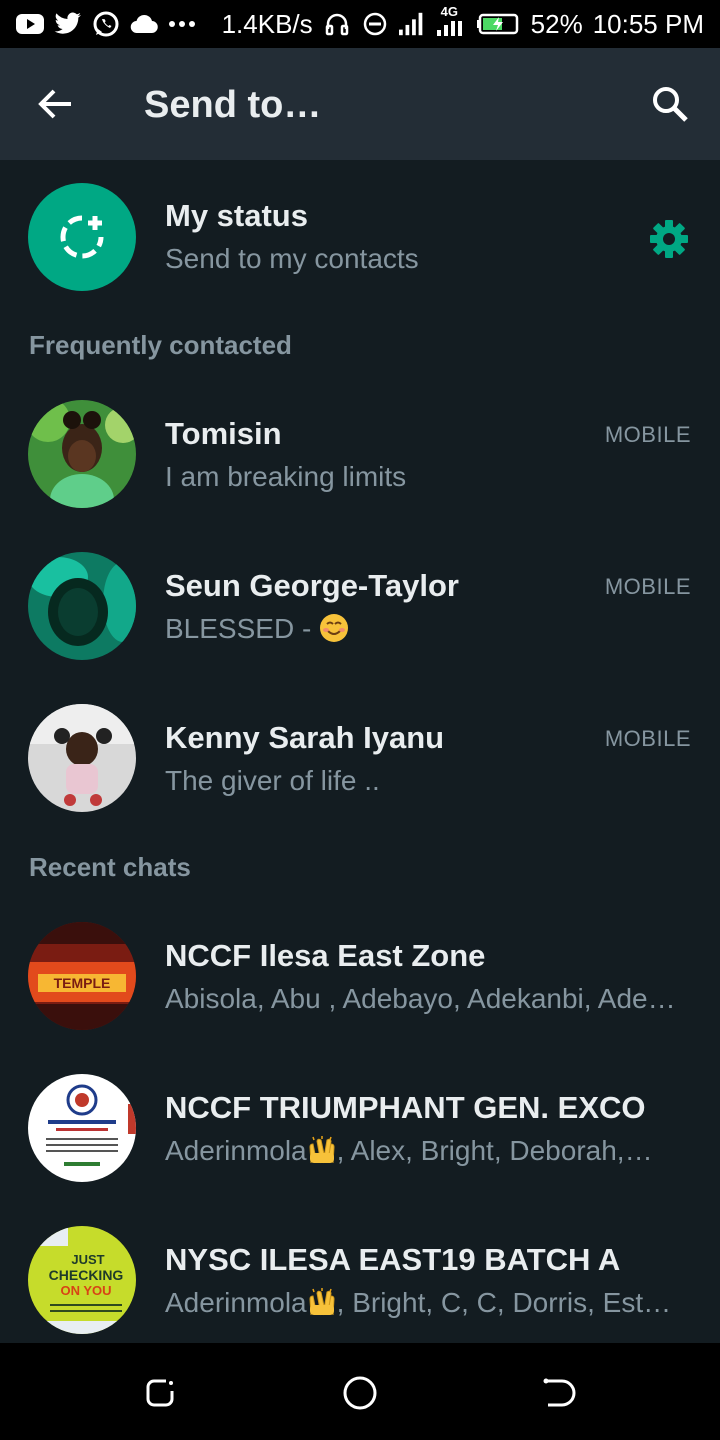 The height and width of the screenshot is (1440, 720). Describe the element at coordinates (86, 1275) in the screenshot. I see `avatar-text-checking: CHECKING` at that location.